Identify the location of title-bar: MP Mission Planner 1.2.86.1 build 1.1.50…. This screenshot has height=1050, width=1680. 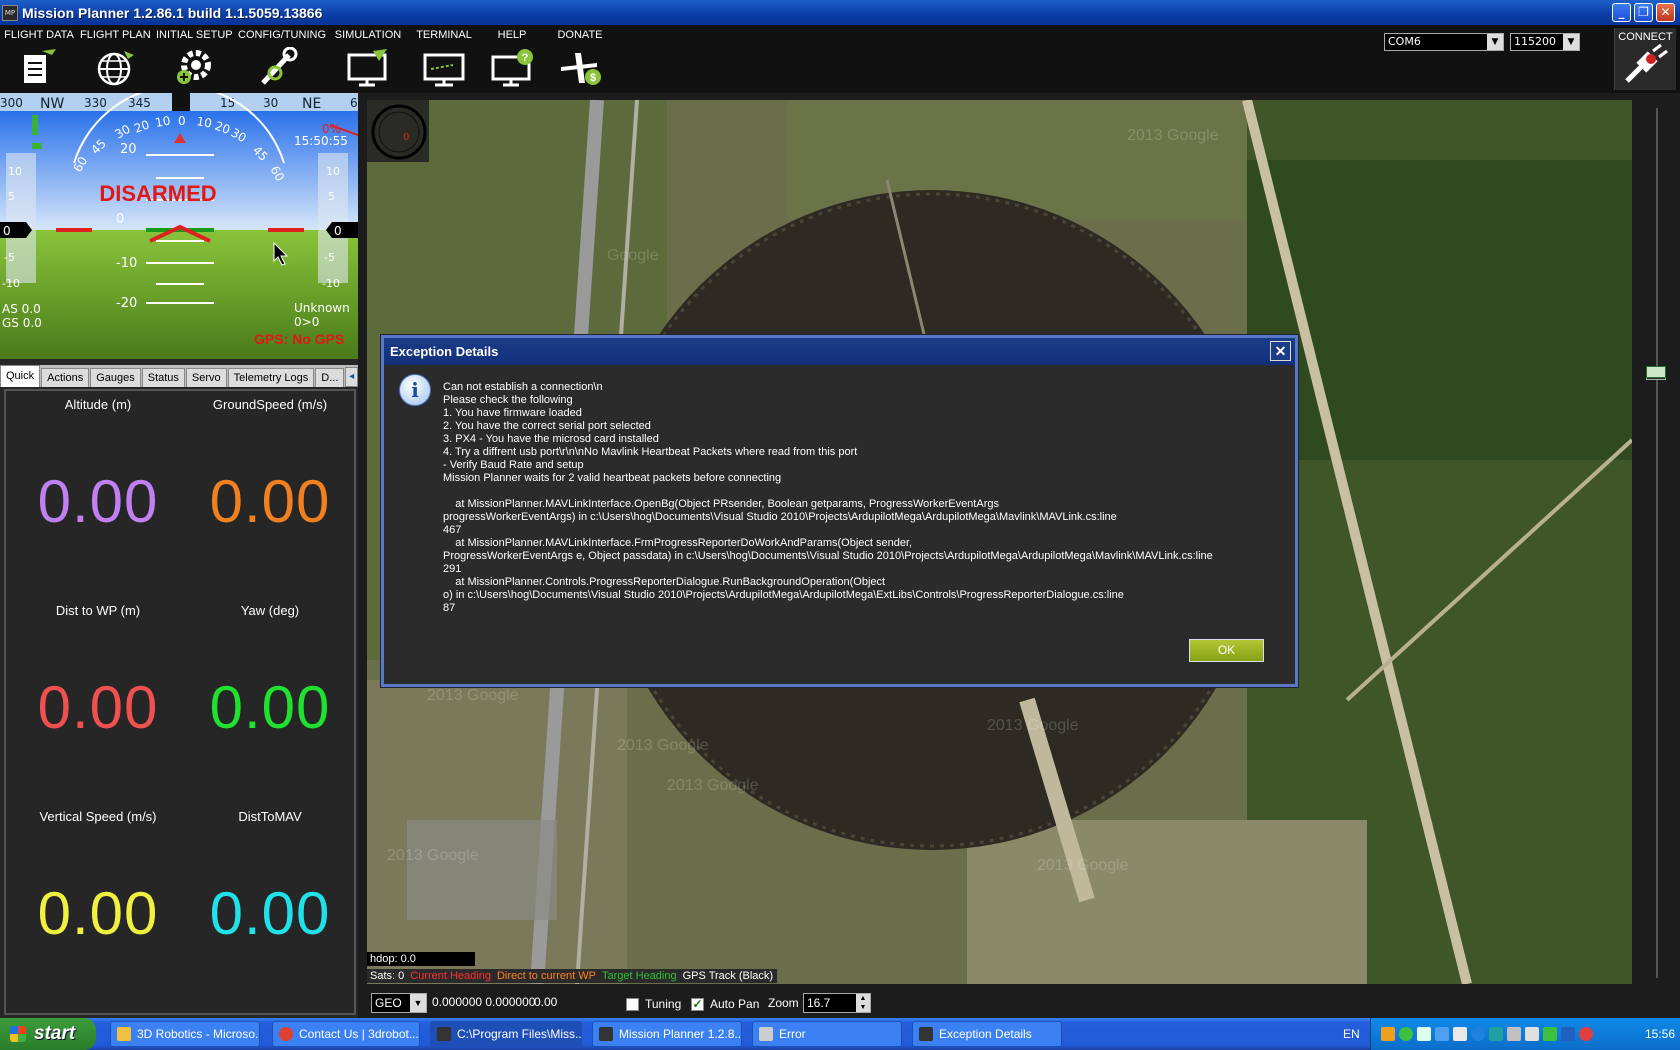
(840, 12).